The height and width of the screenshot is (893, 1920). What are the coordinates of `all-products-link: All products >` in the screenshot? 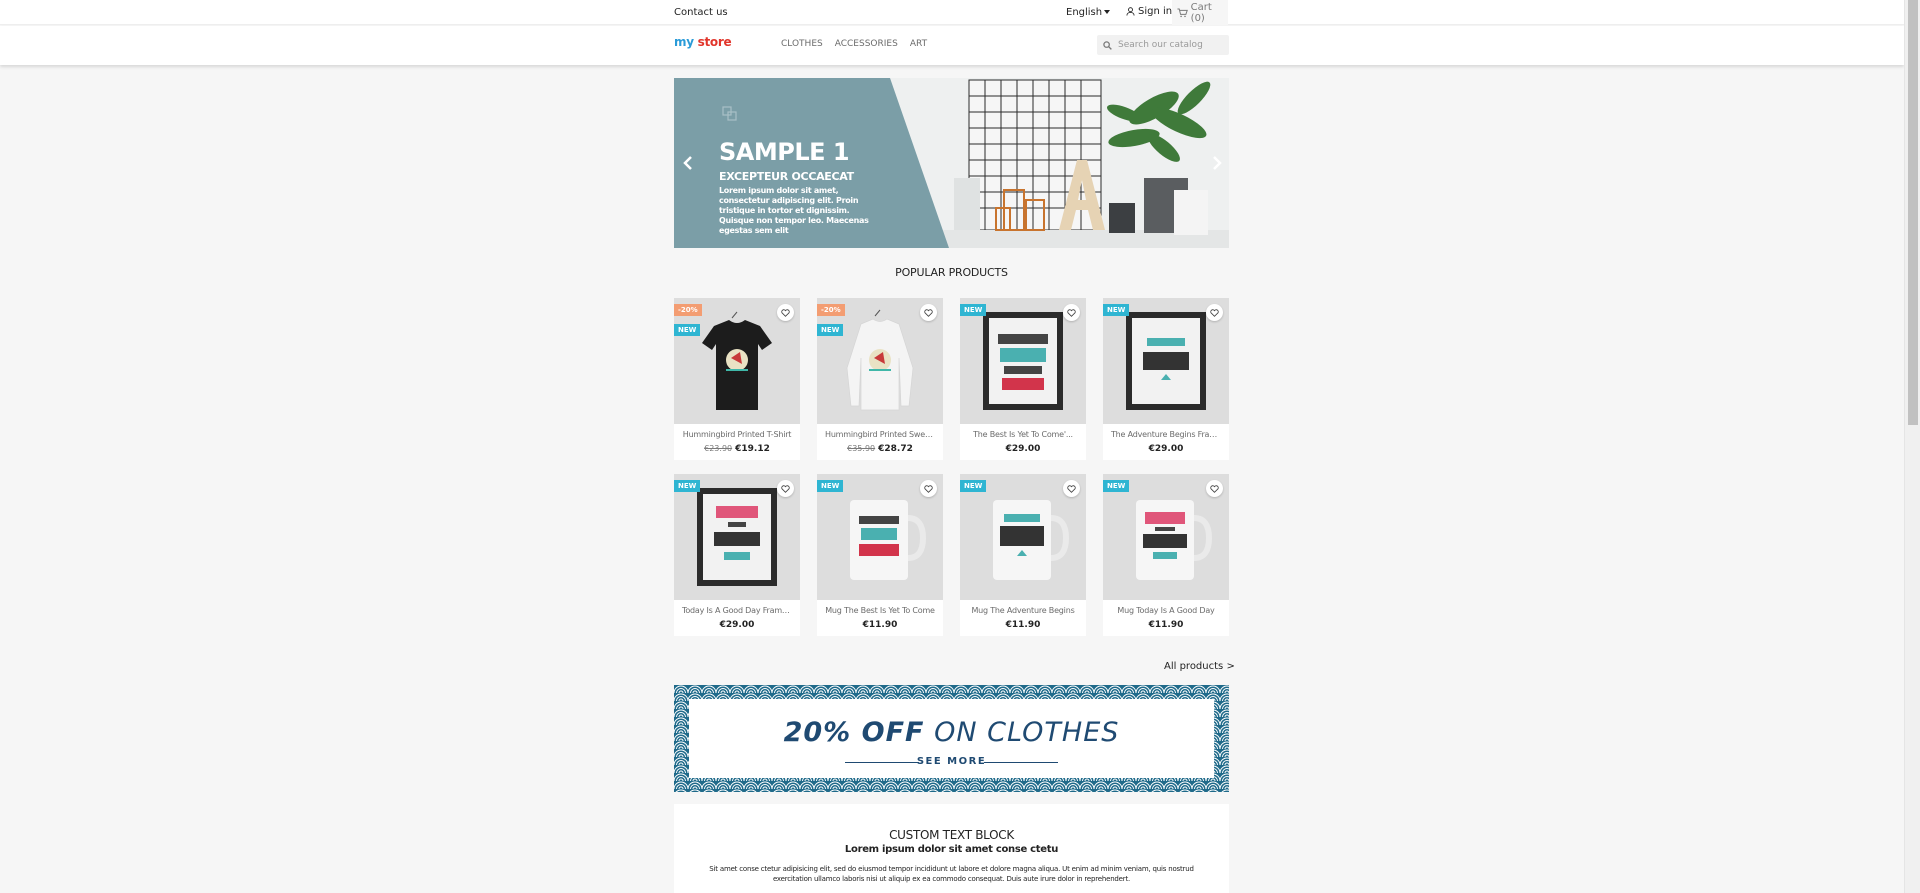 It's located at (1199, 666).